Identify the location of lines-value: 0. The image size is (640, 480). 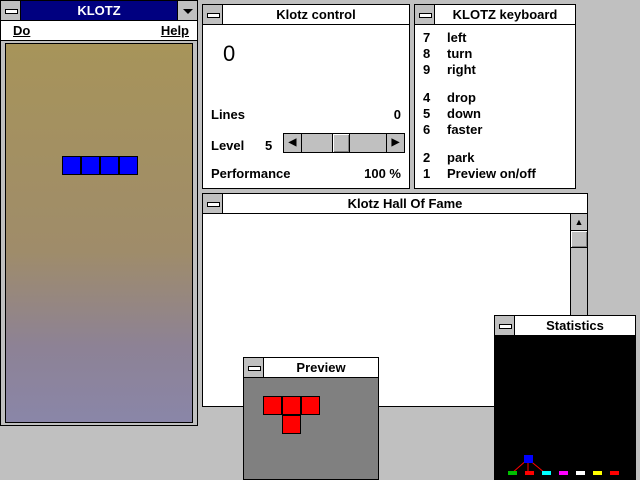
(397, 114).